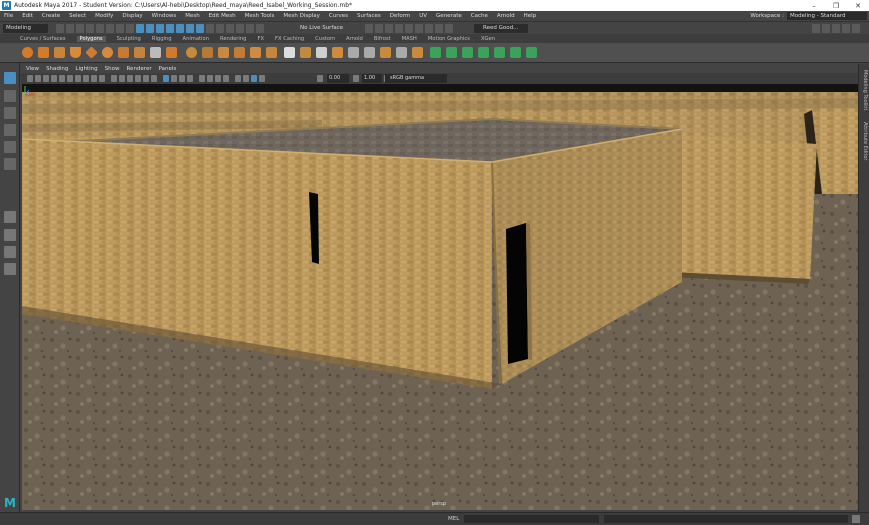 The height and width of the screenshot is (525, 869). Describe the element at coordinates (416, 78) in the screenshot. I see `view-transform-dropdown: sRGB gamma` at that location.